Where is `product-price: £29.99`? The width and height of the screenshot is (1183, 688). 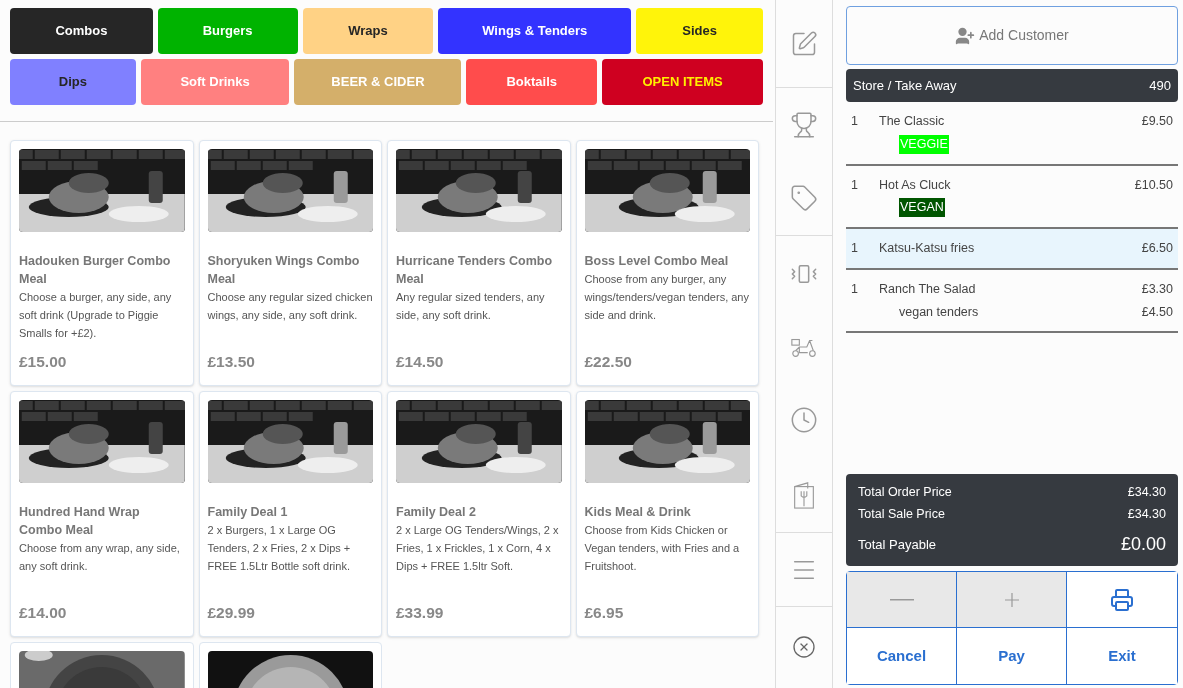
product-price: £29.99 is located at coordinates (231, 612).